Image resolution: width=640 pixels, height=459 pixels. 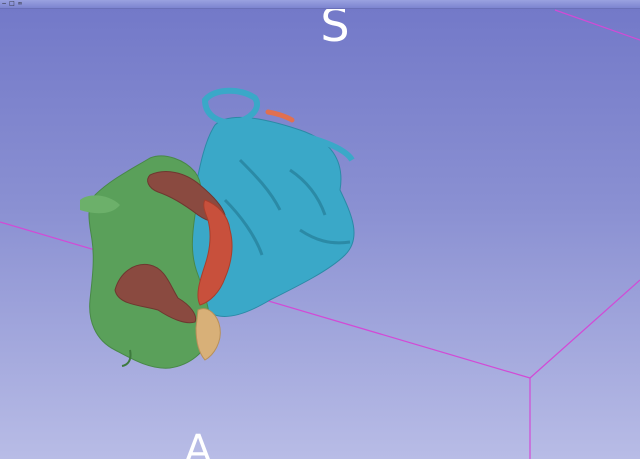 I want to click on view-controller-bar: − □ ∞, so click(x=320, y=4).